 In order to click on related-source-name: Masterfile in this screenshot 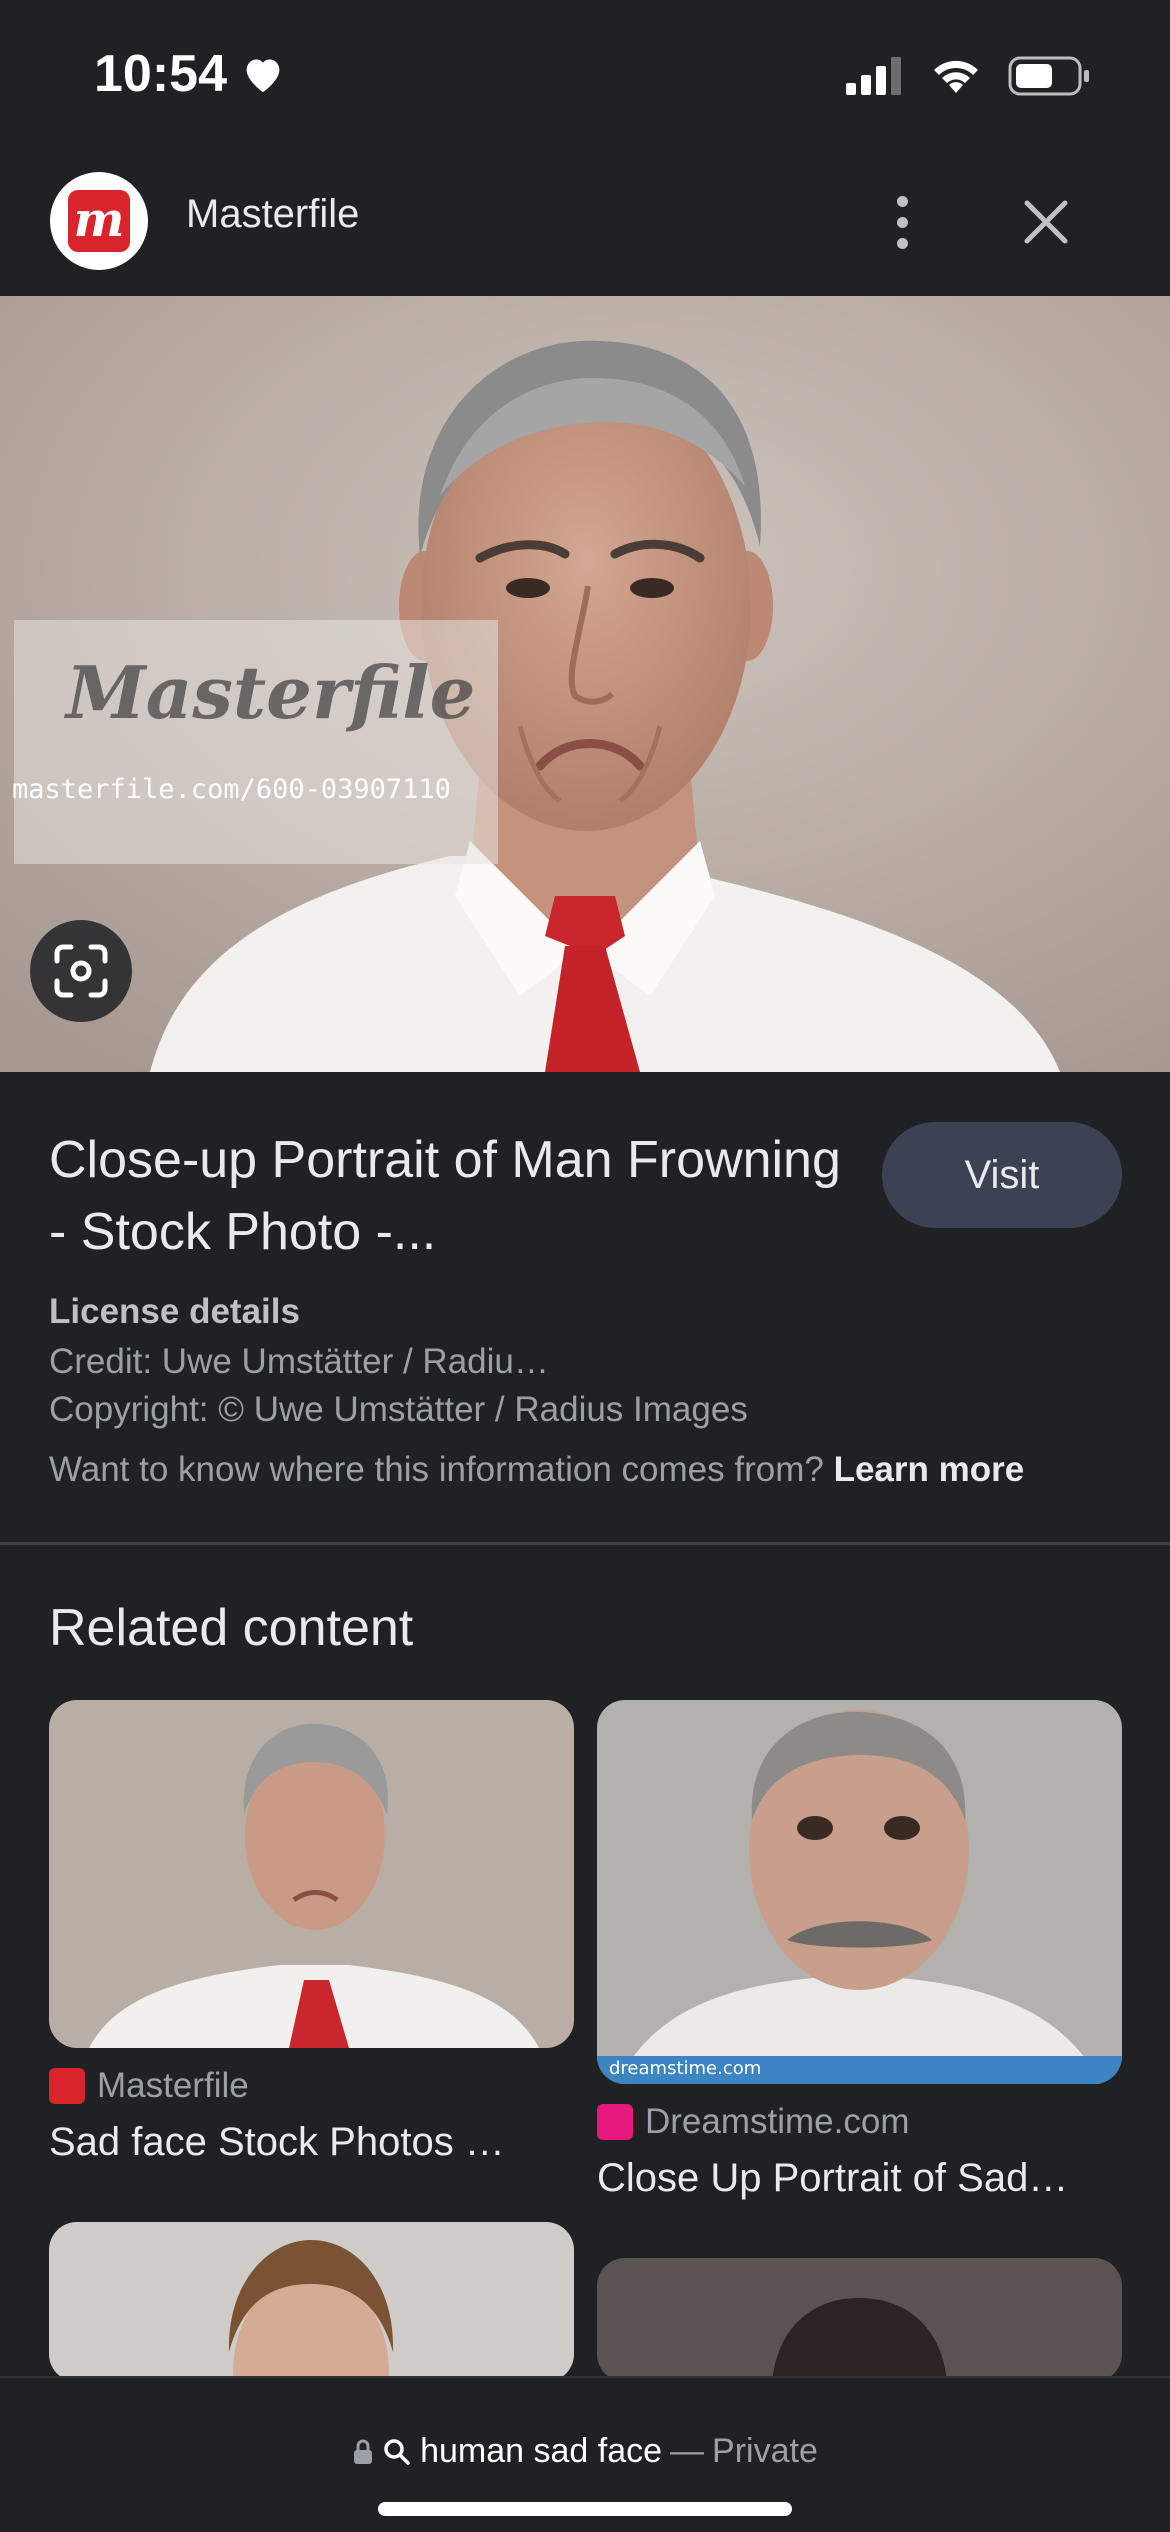, I will do `click(173, 2085)`.